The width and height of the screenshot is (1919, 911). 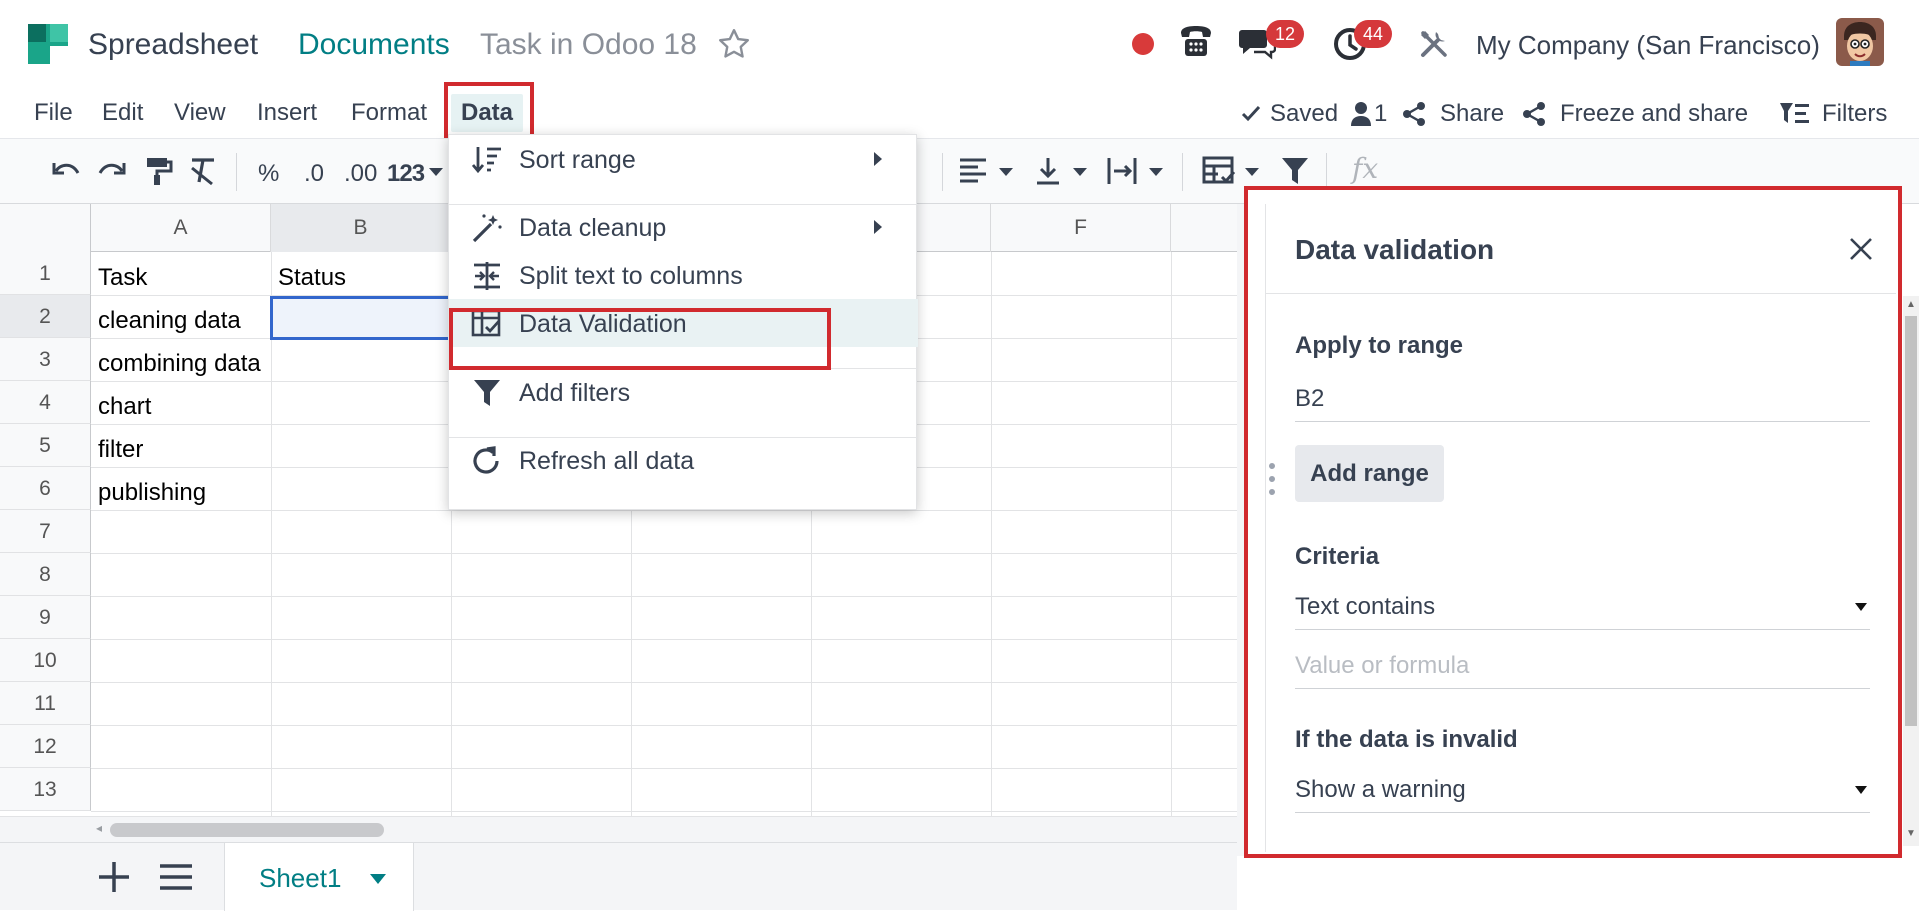 What do you see at coordinates (360, 318) in the screenshot?
I see `selected-cell-b2` at bounding box center [360, 318].